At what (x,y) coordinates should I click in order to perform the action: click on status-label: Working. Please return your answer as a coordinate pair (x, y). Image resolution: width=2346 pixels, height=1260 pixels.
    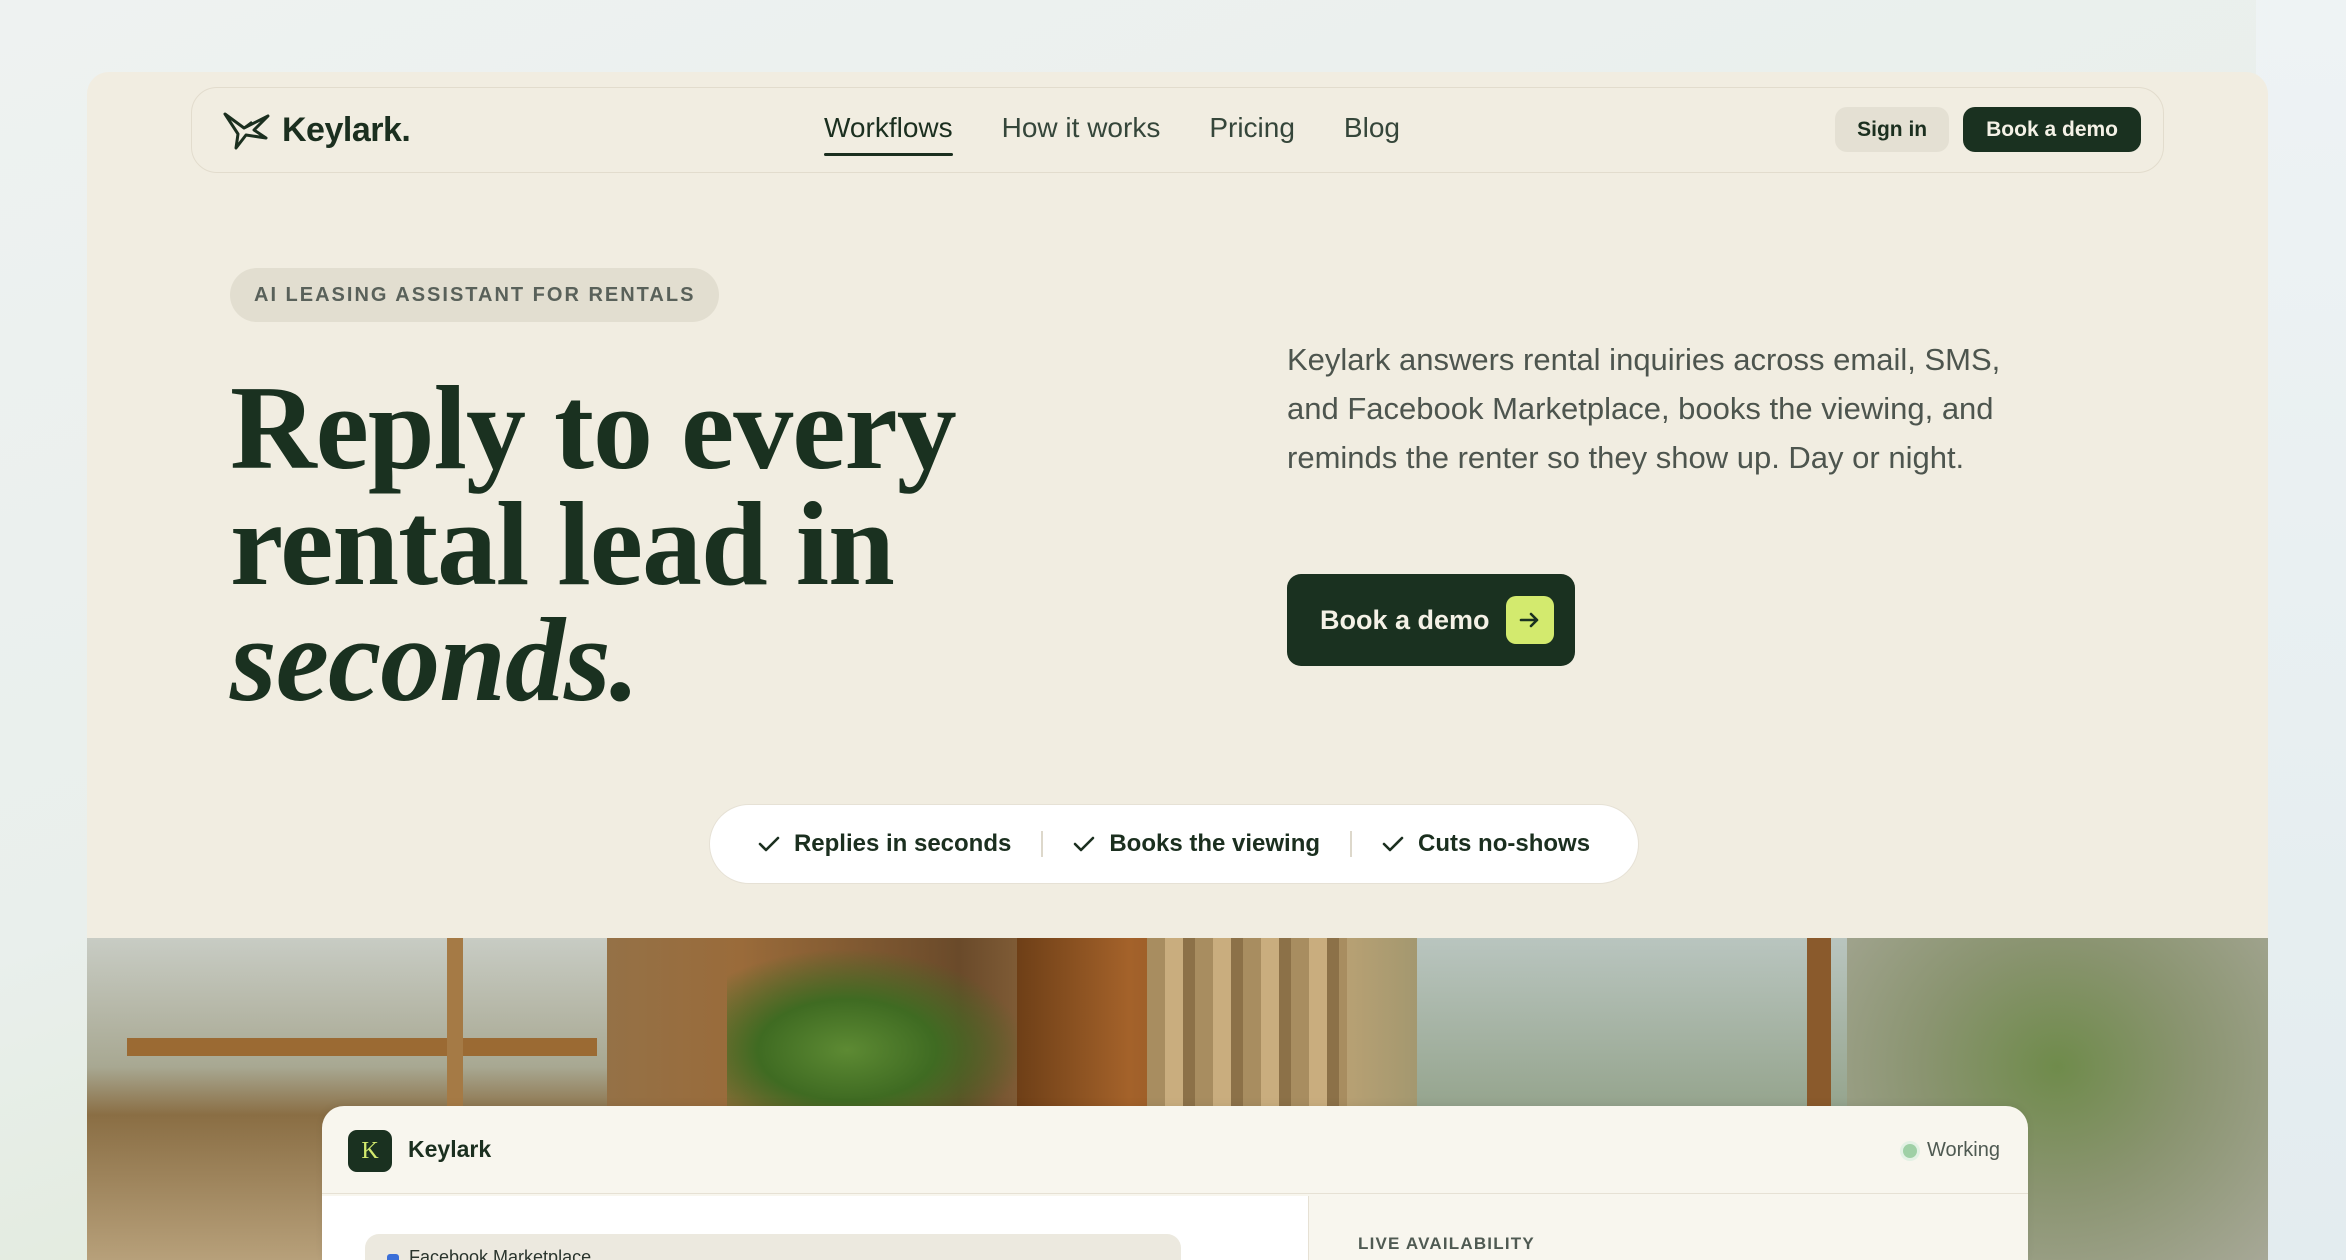
    Looking at the image, I should click on (1963, 1150).